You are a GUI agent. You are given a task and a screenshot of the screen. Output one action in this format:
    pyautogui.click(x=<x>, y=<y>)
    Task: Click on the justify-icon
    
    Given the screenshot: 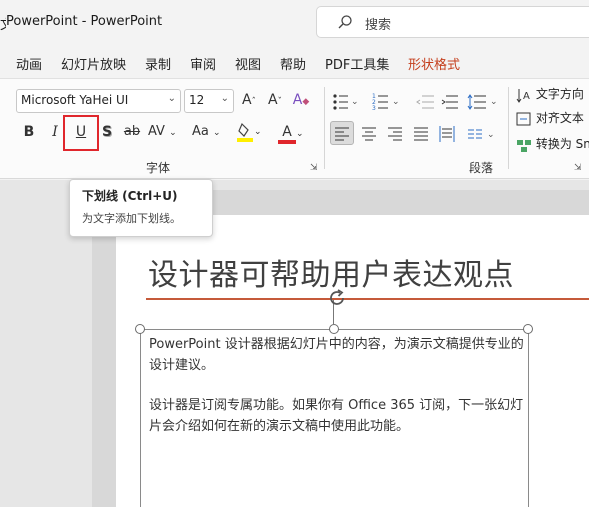 What is the action you would take?
    pyautogui.click(x=421, y=133)
    